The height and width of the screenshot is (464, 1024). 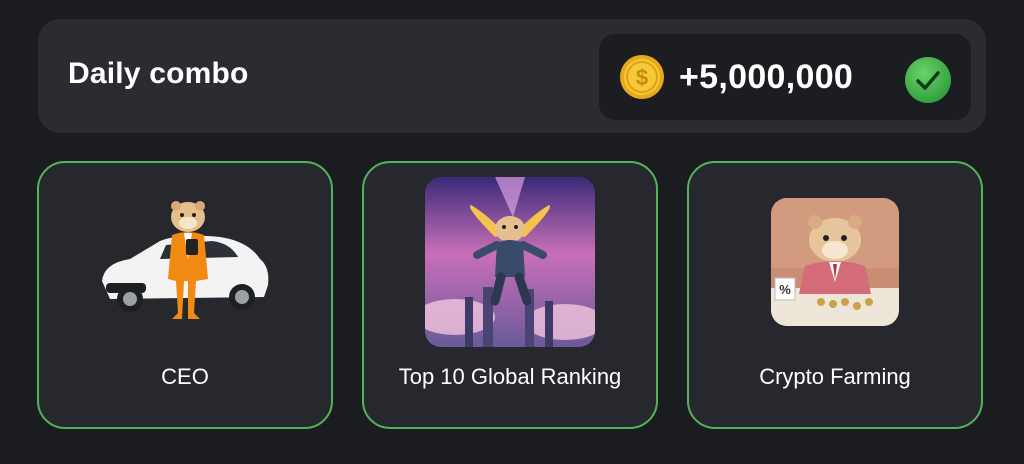 I want to click on reward-box: $ +5,000,000, so click(x=785, y=77).